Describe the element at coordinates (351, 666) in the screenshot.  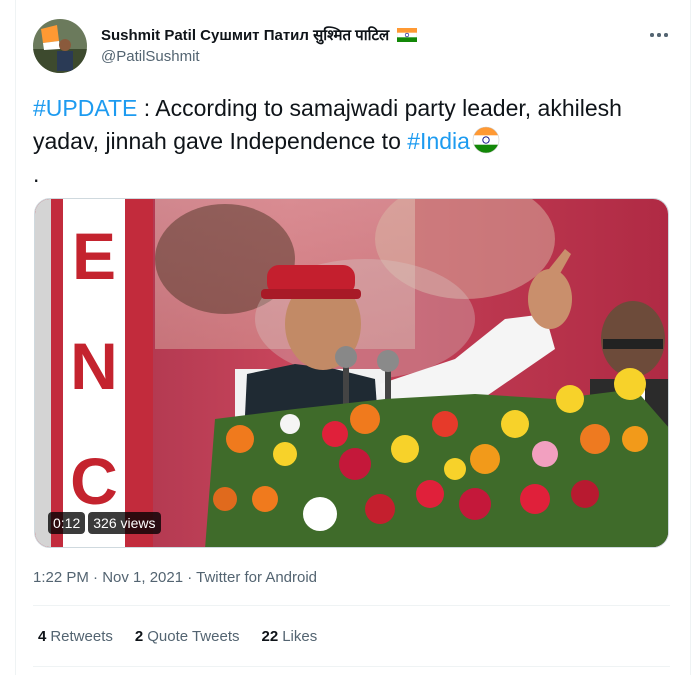
I see `divider-bottom` at that location.